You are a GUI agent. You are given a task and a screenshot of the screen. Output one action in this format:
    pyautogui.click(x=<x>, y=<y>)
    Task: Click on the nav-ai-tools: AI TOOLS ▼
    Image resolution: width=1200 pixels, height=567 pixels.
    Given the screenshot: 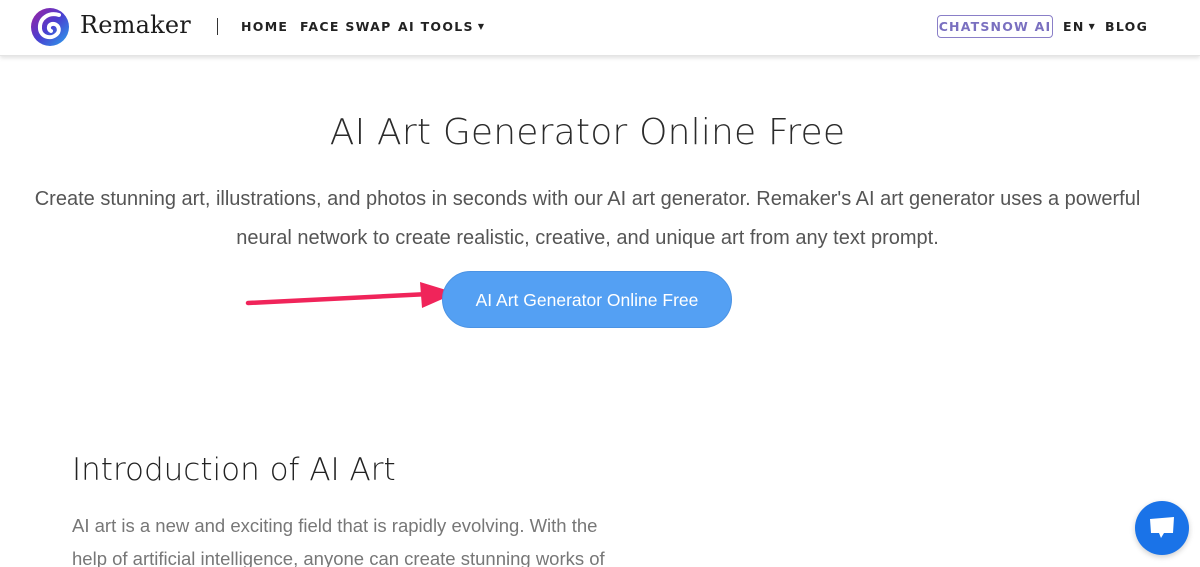 What is the action you would take?
    pyautogui.click(x=441, y=26)
    